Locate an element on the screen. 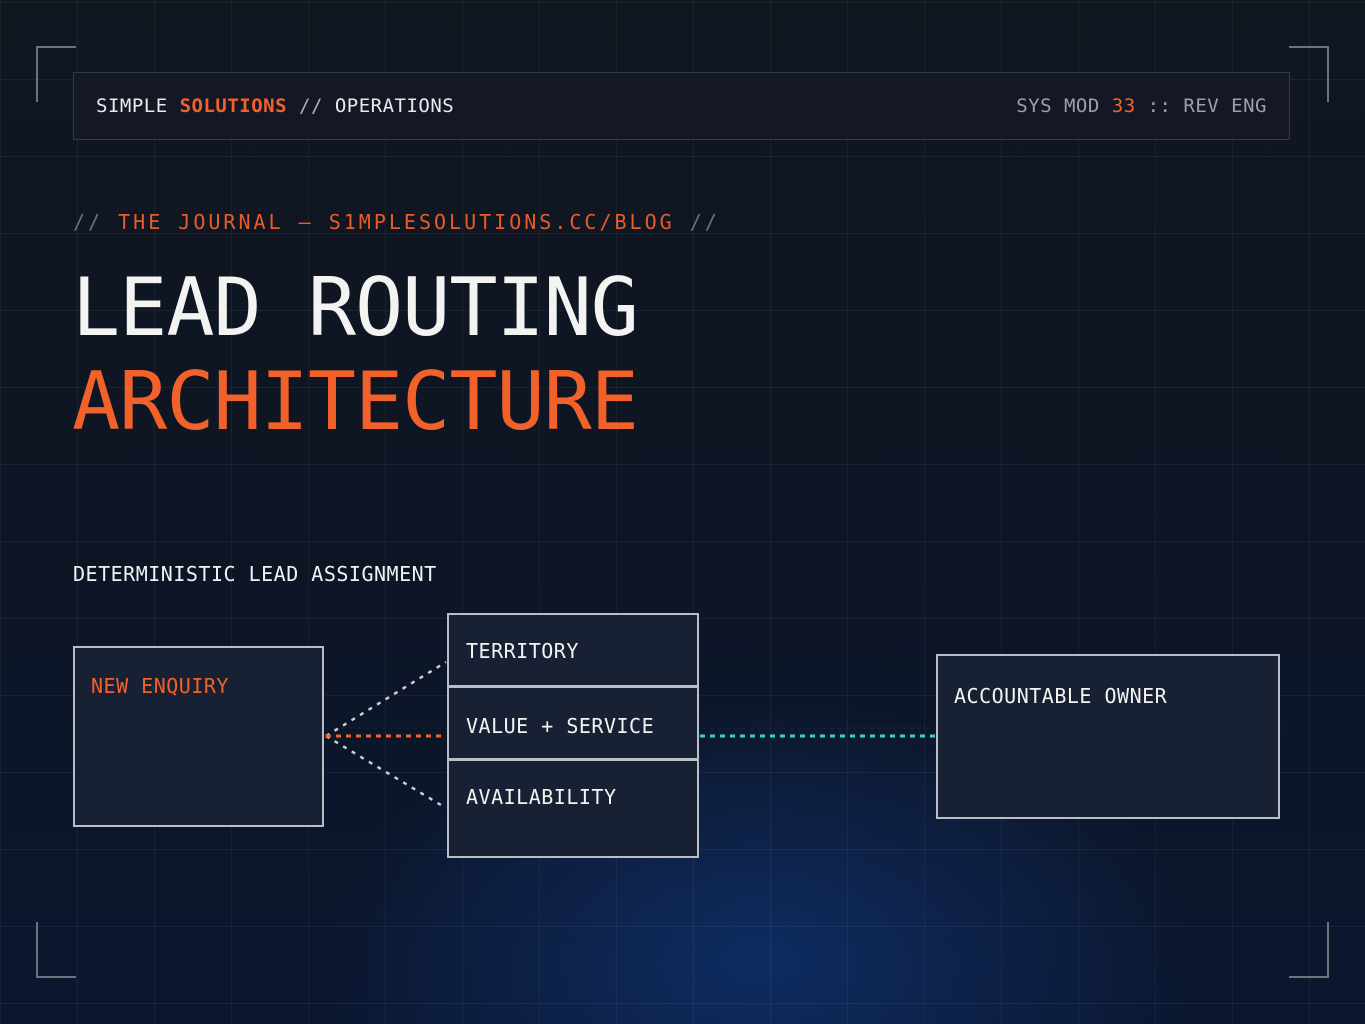 The width and height of the screenshot is (1365, 1024). node-accountable-owner-label: ACCOUNTABLE OWNER is located at coordinates (1061, 696).